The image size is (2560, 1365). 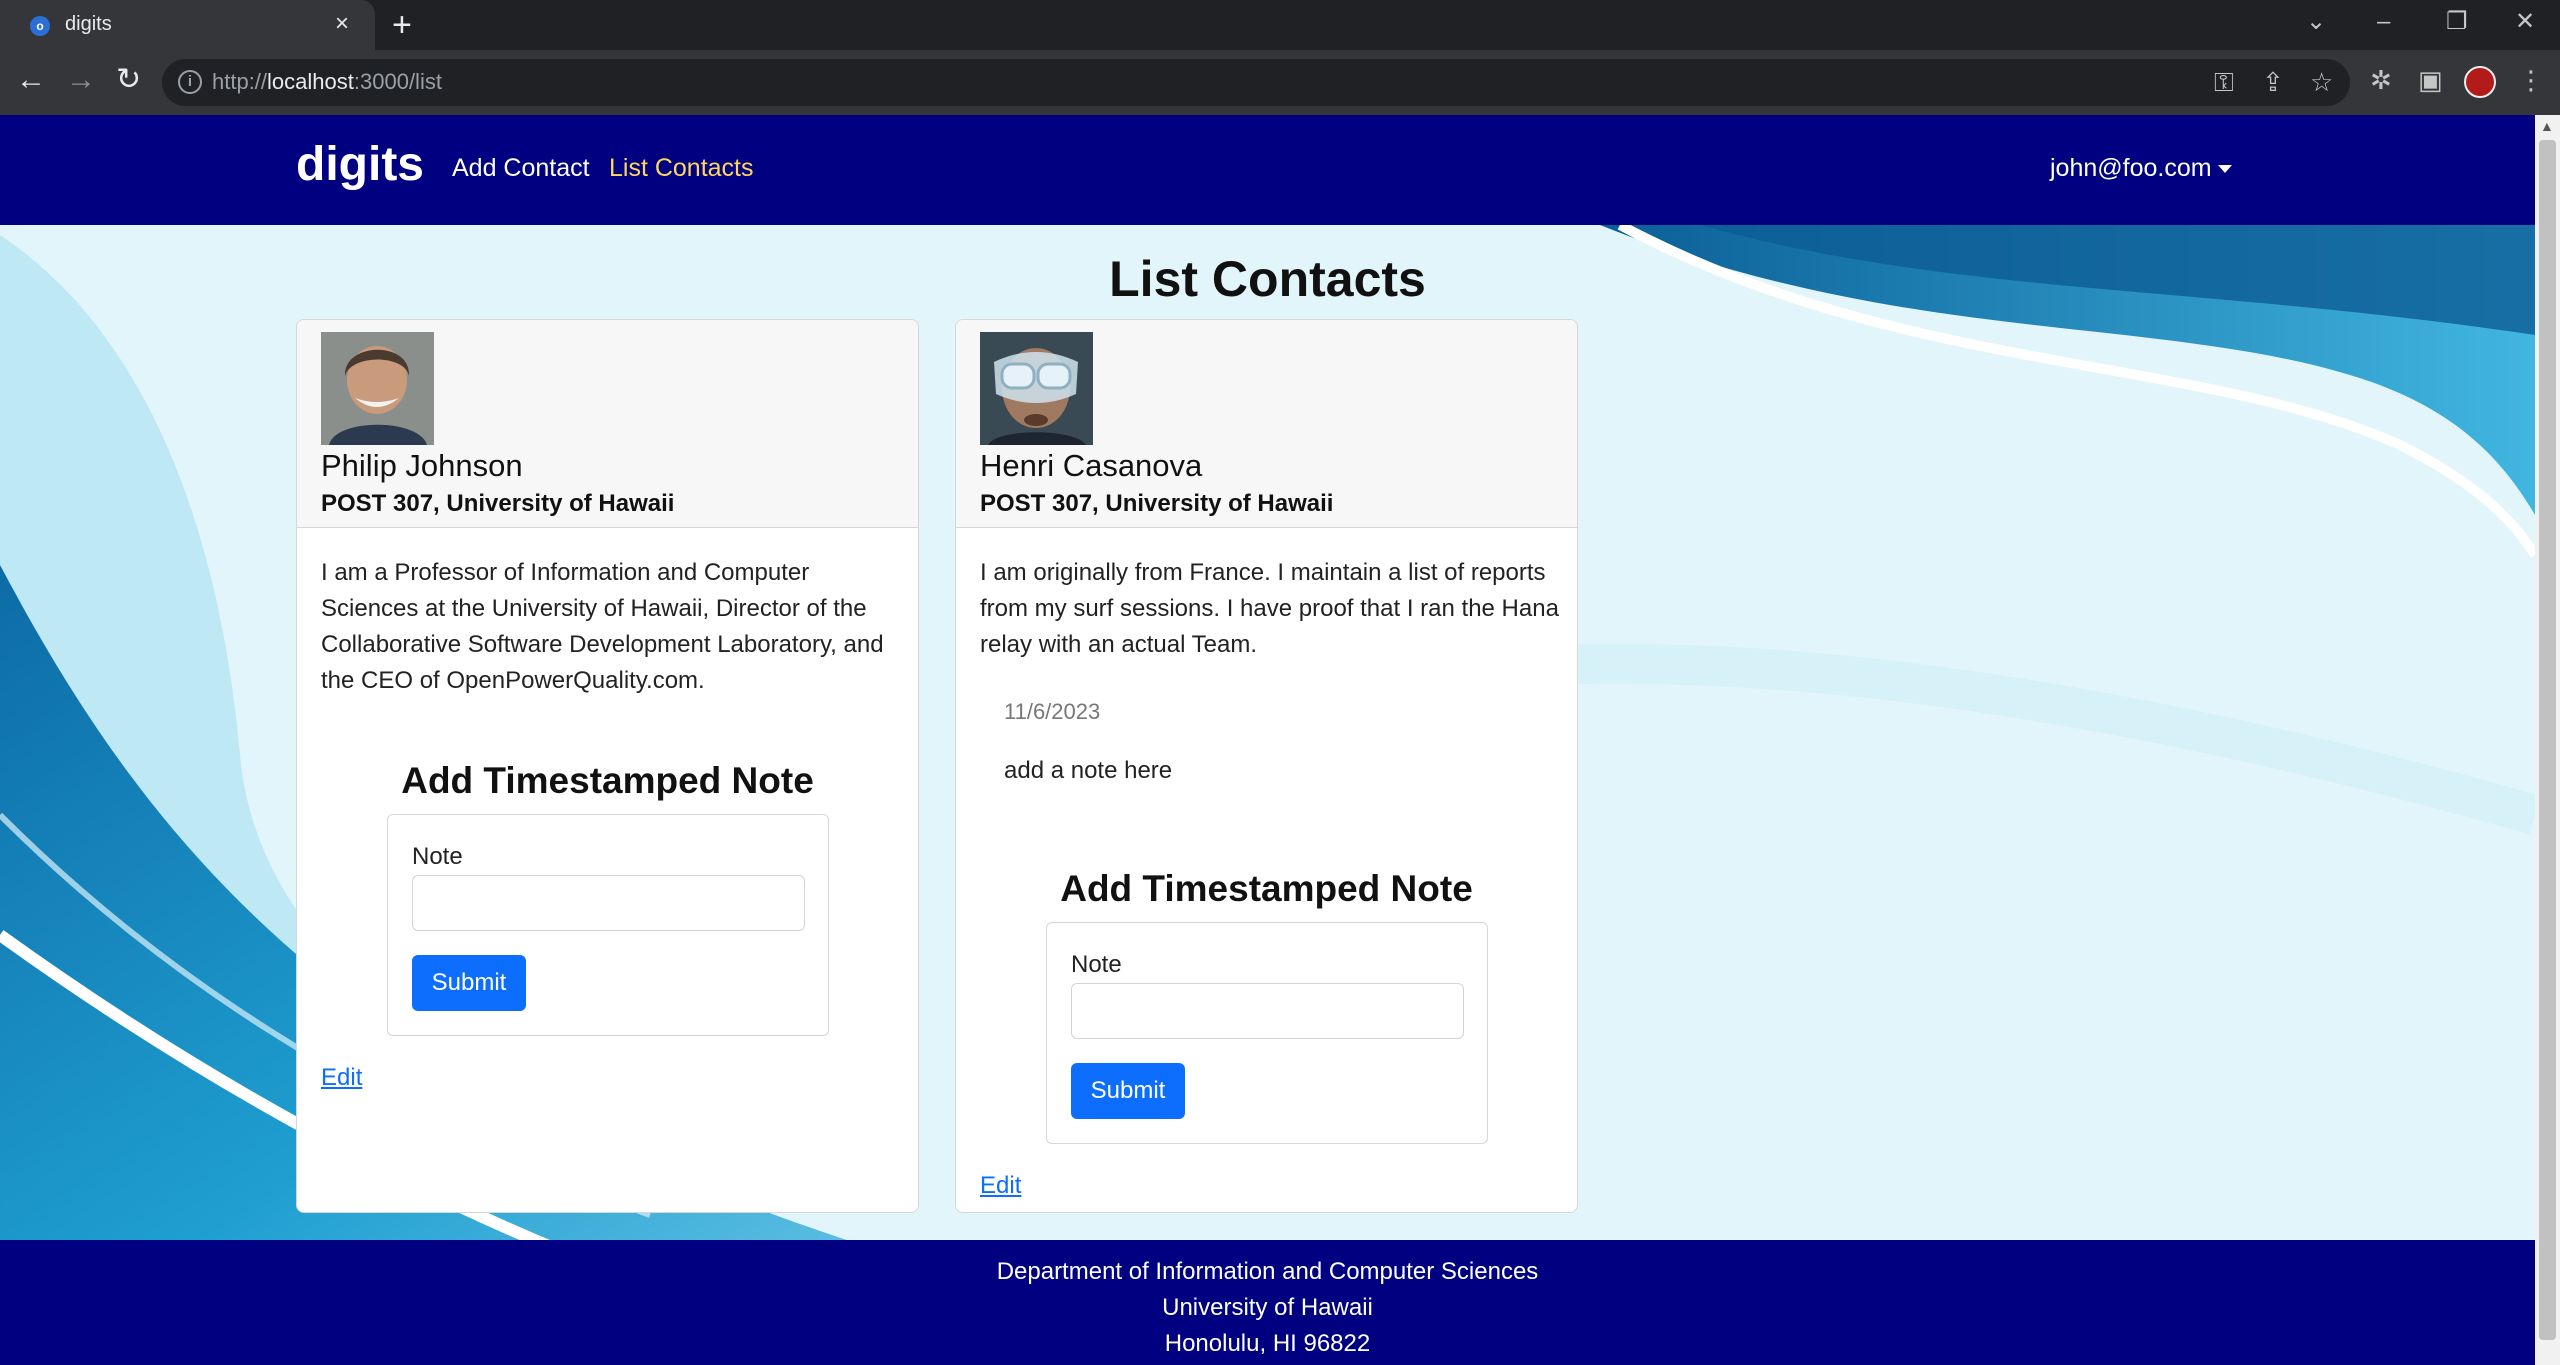 What do you see at coordinates (1052, 711) in the screenshot?
I see `note-timestamp: 11/6/2023` at bounding box center [1052, 711].